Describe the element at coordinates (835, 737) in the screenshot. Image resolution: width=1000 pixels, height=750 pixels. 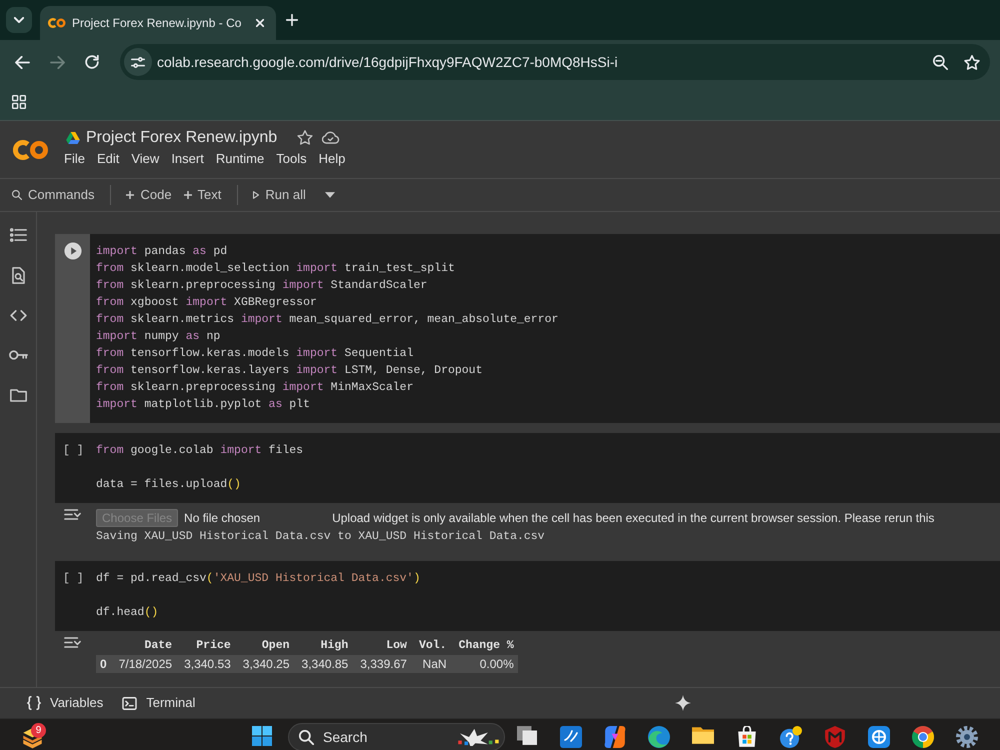
I see `shield-icon` at that location.